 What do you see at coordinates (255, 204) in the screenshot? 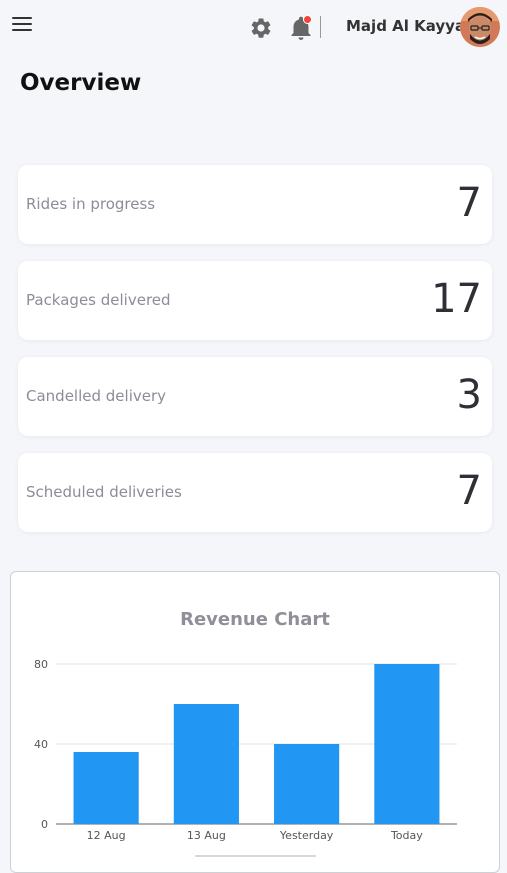
I see `stat-card-rides-in-progress: Rides in progress 7` at bounding box center [255, 204].